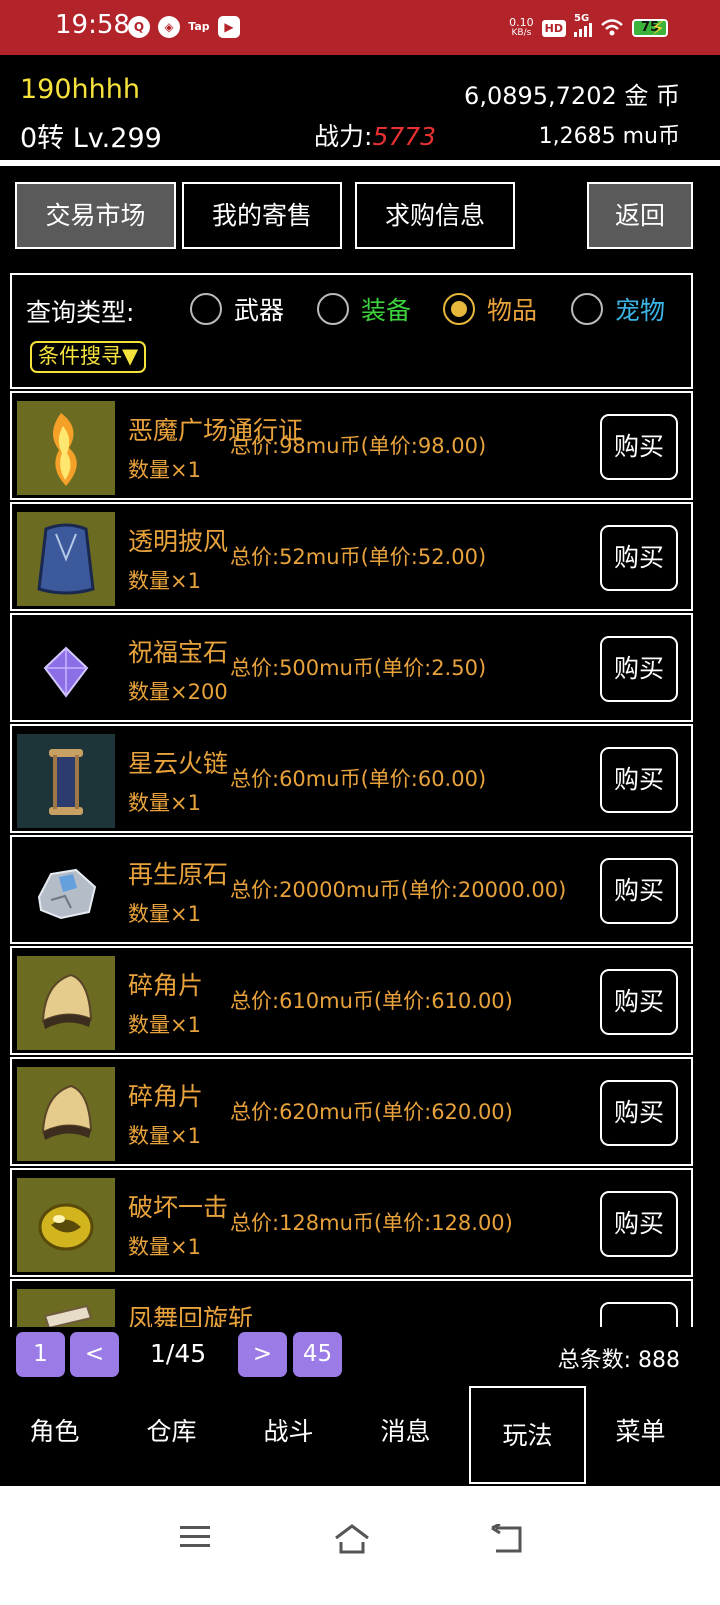 This screenshot has height=1605, width=720. Describe the element at coordinates (371, 1001) in the screenshot. I see `item-price: 总价:610mu币(单价:610.00)` at that location.